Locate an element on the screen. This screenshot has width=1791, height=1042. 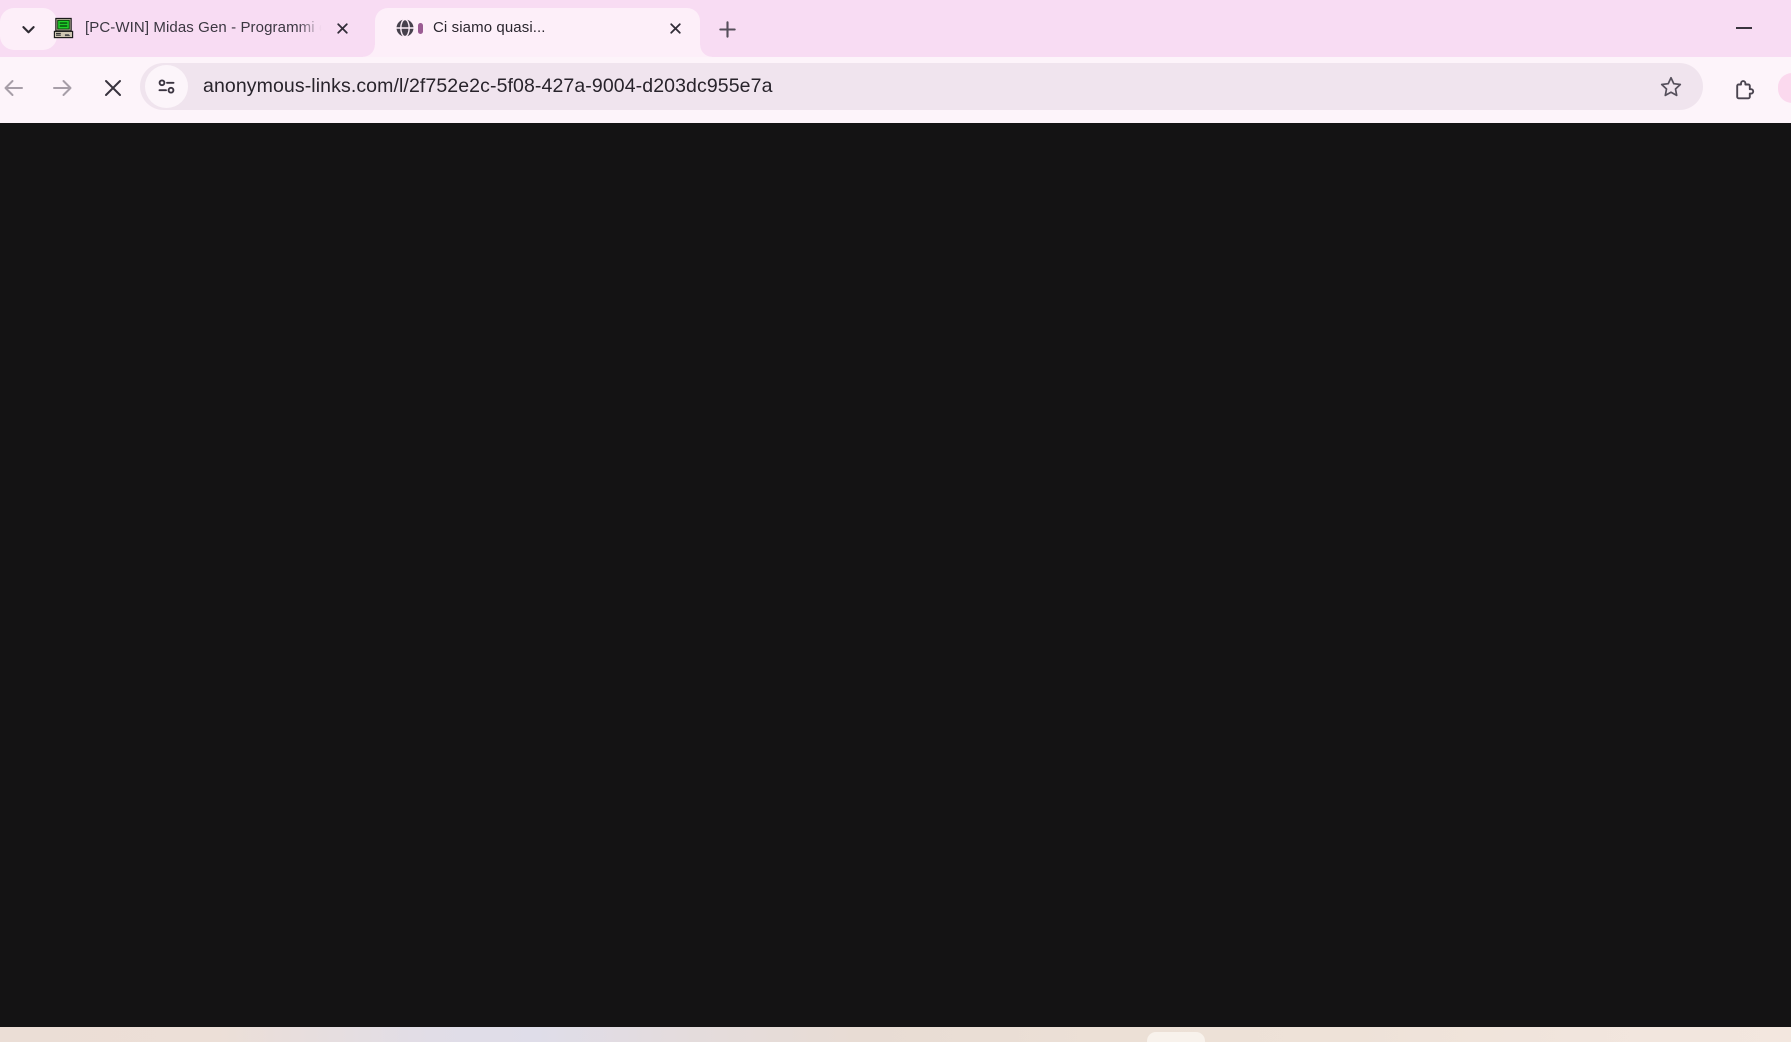
extensions-button is located at coordinates (1743, 89).